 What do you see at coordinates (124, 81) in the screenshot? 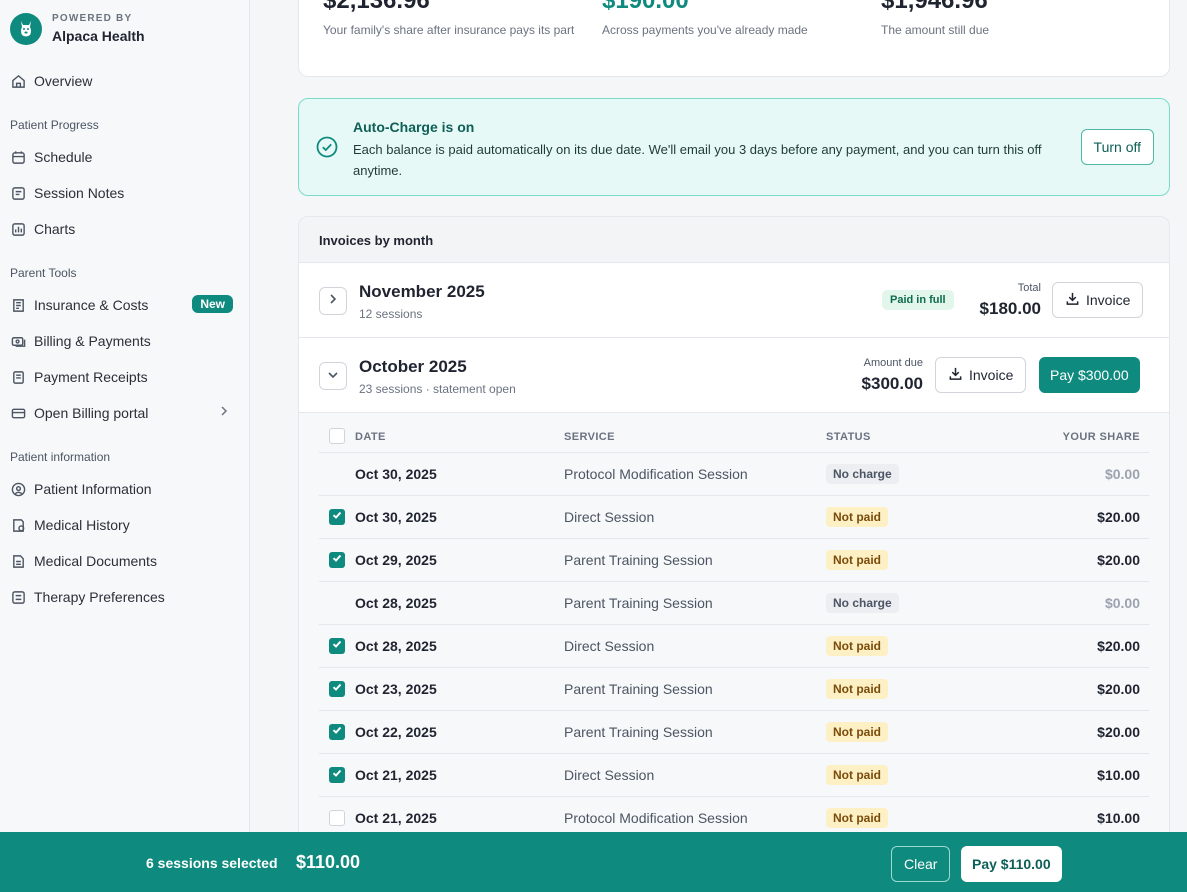
I see `sidebar-item-overview: Overview` at bounding box center [124, 81].